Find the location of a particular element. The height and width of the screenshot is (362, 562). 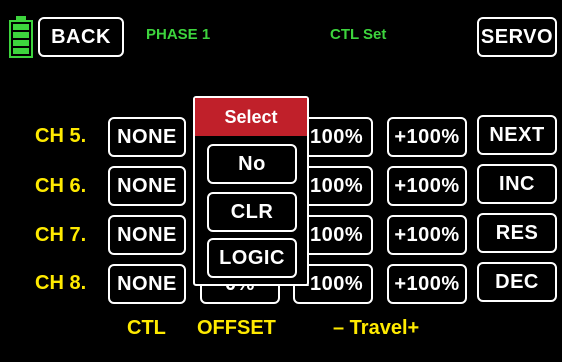

ctl-ch8-field: NONE is located at coordinates (147, 284).